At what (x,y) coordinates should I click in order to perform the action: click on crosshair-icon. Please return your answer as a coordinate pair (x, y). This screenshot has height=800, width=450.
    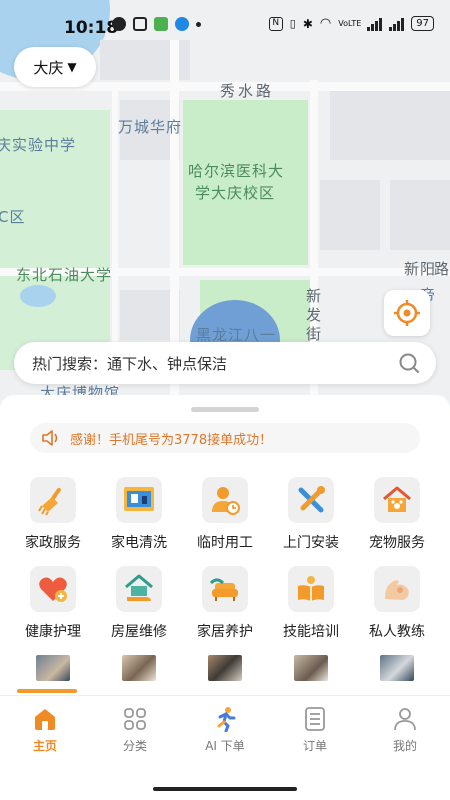
    Looking at the image, I should click on (407, 313).